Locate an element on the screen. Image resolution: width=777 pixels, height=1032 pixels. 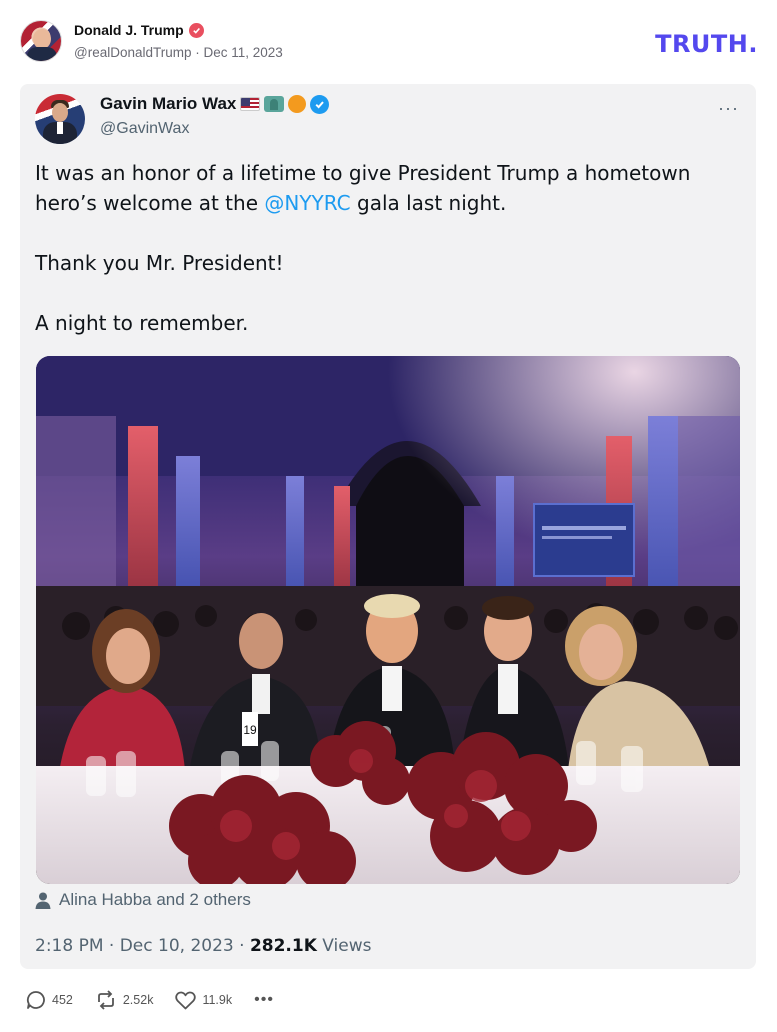
retruth-button: 2.52k is located at coordinates (124, 1000).